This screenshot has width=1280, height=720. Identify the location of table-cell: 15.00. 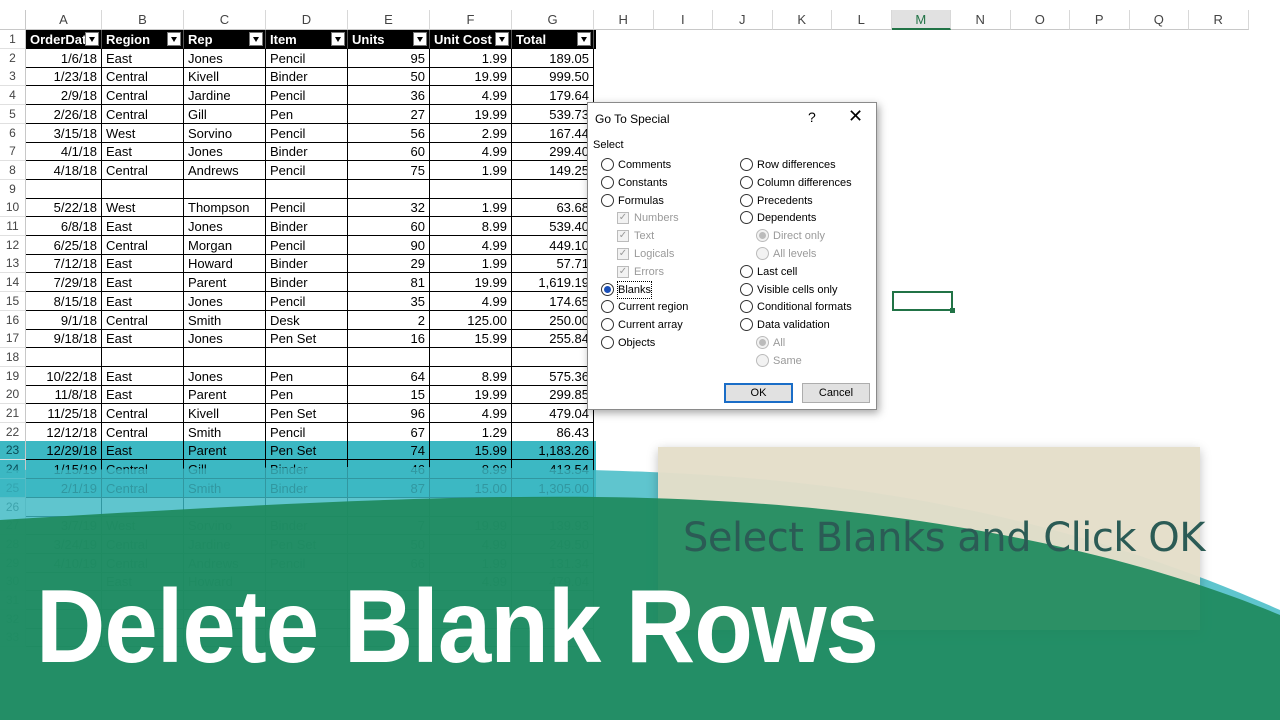
(471, 488).